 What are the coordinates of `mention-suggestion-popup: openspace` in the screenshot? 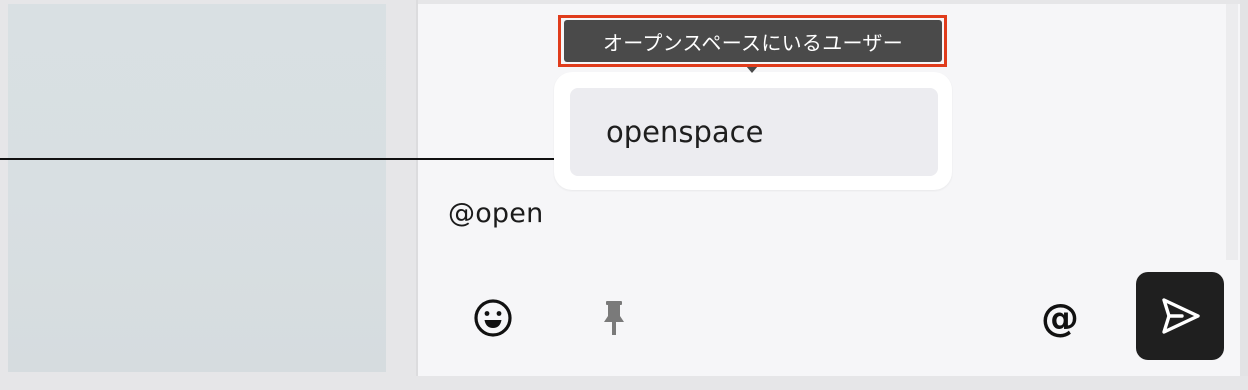 It's located at (753, 131).